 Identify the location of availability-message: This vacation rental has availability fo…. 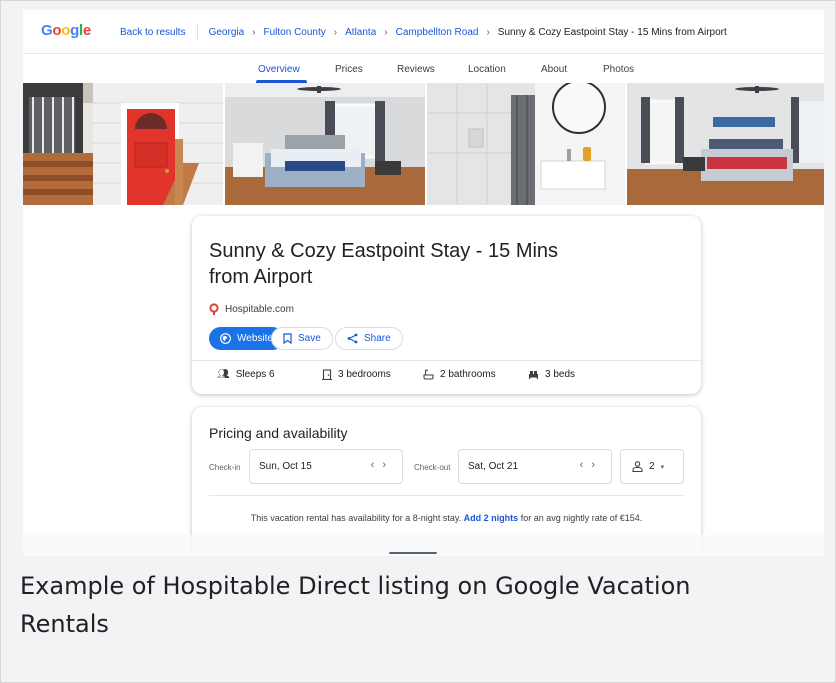
(446, 518).